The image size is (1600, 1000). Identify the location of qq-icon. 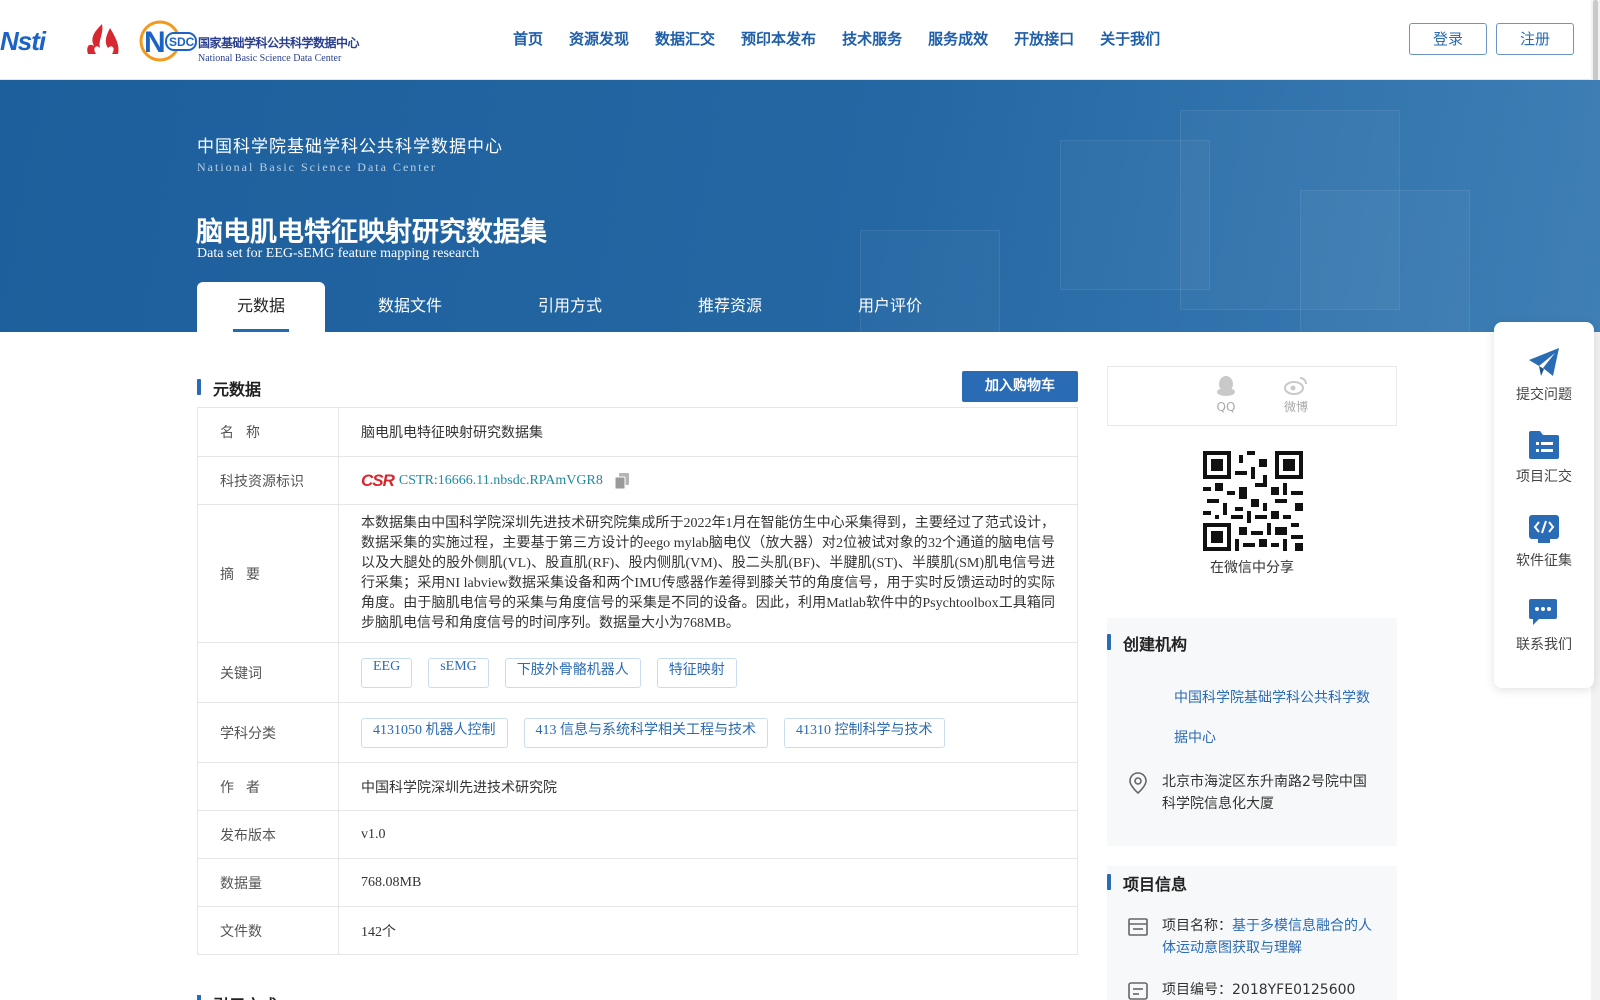
(1226, 386).